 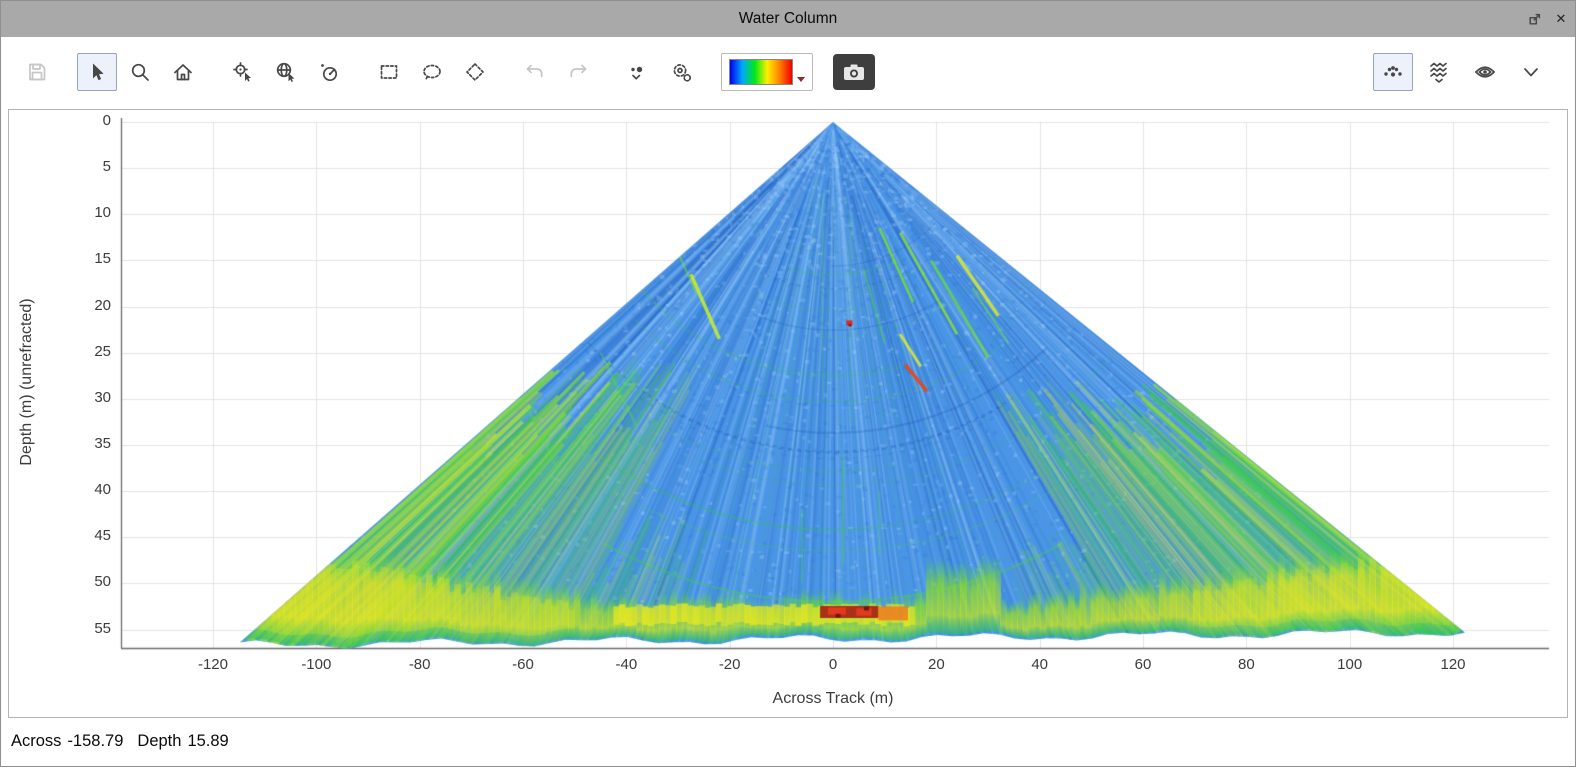 I want to click on colormap-selector, so click(x=767, y=72).